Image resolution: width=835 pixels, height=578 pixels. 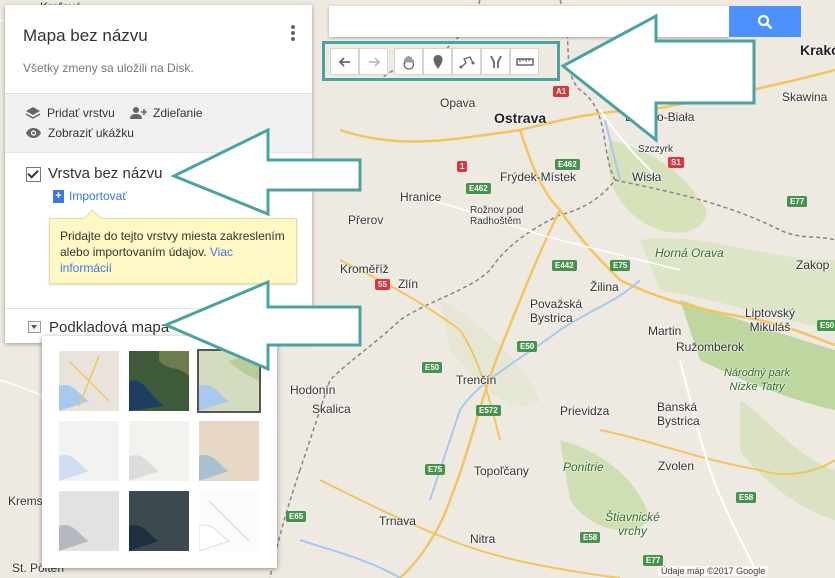 I want to click on map-city-label: Bielsko-Biała, so click(x=660, y=117).